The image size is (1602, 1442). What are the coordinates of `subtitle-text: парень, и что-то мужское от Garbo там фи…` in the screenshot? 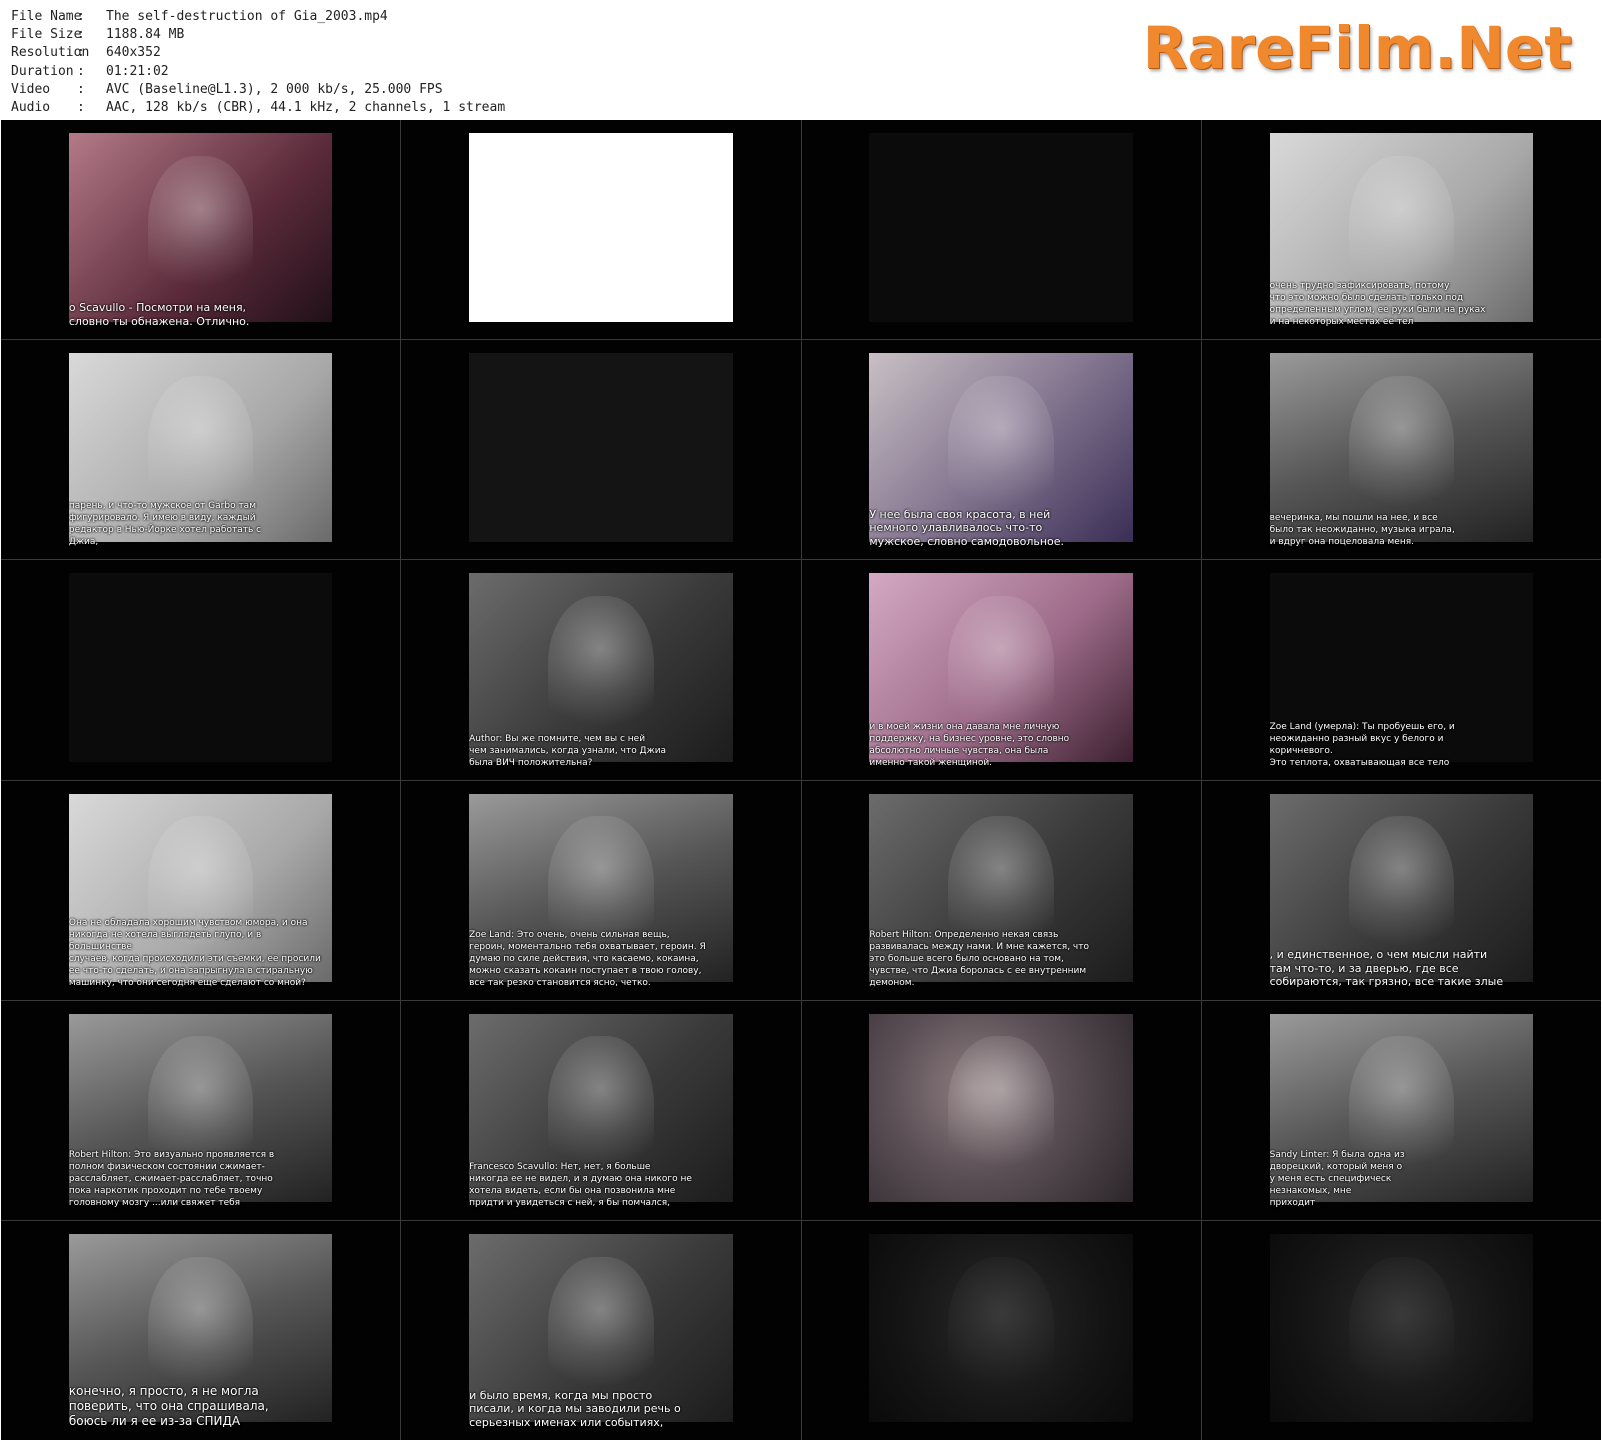 It's located at (165, 524).